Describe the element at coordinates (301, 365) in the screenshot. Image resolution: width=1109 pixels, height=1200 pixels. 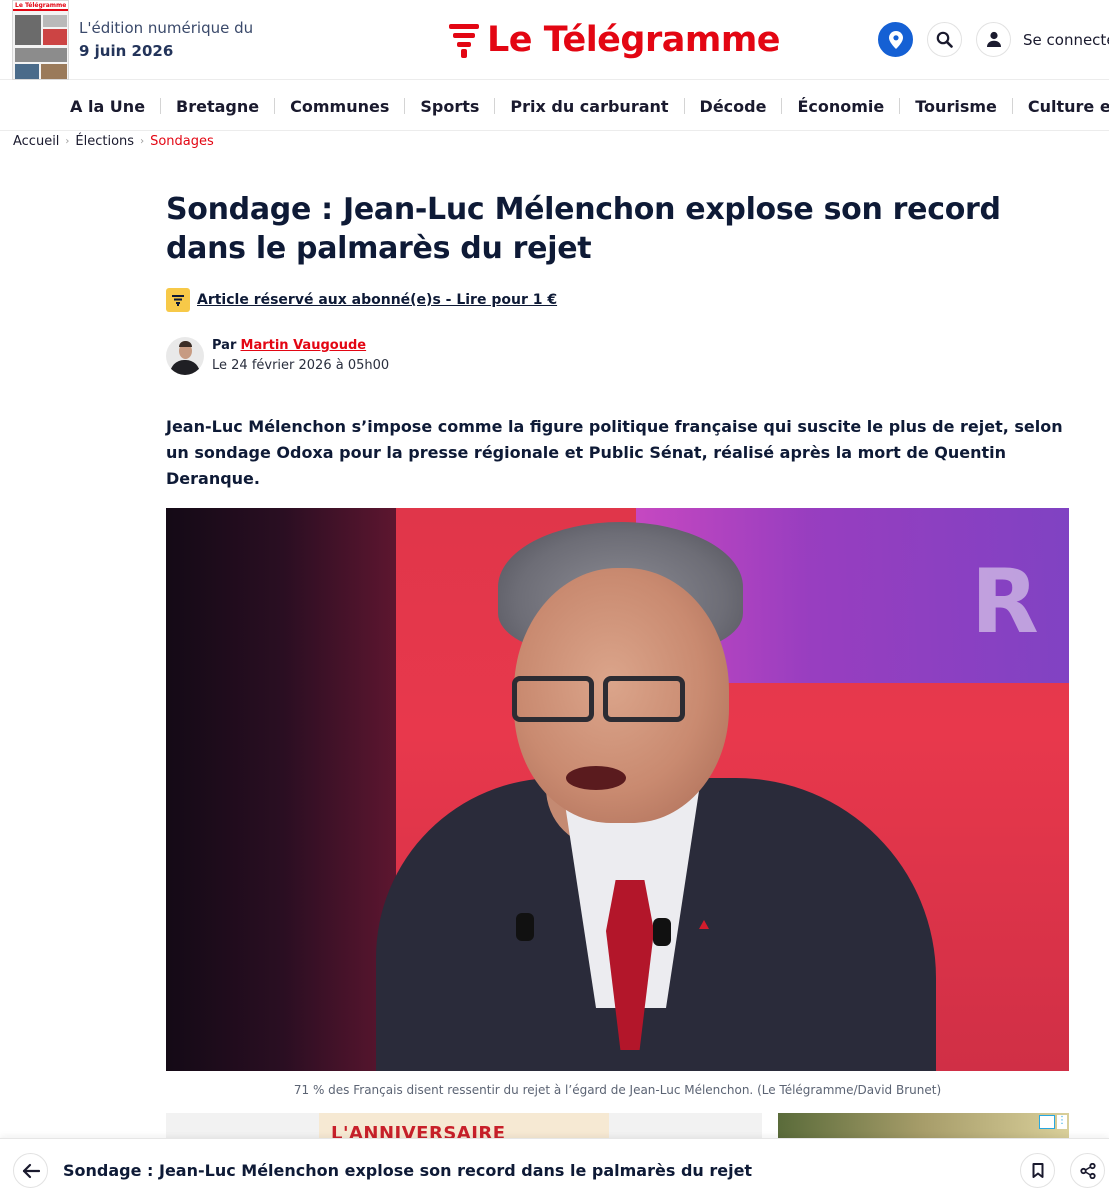
I see `publish-date: Le 24 février 2026 à 05h00` at that location.